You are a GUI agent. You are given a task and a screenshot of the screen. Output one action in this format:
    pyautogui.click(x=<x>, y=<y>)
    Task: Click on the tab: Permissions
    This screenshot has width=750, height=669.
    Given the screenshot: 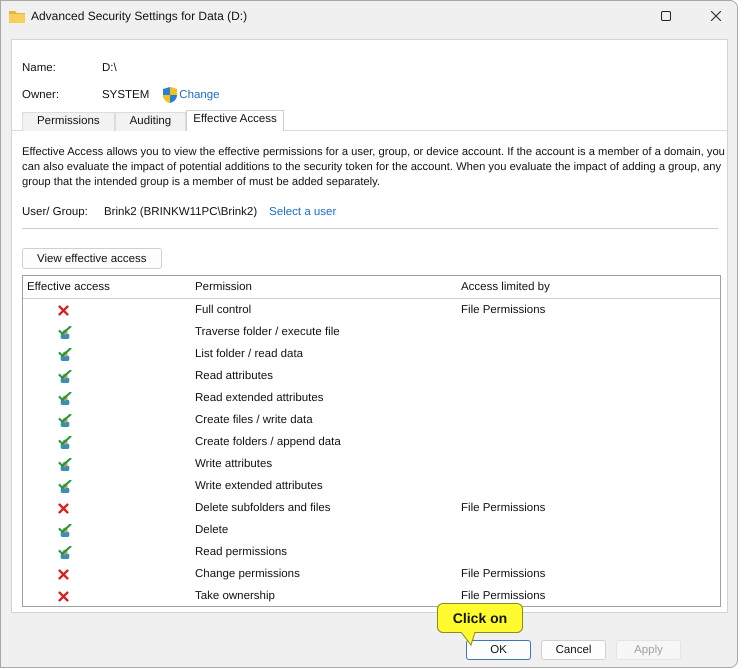 What is the action you would take?
    pyautogui.click(x=68, y=121)
    